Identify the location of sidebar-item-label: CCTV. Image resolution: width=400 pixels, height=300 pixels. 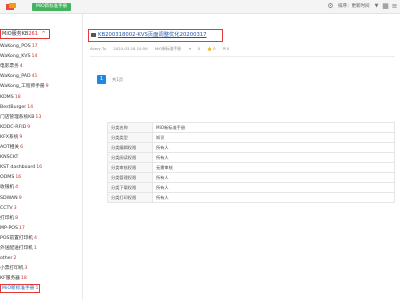
(6, 208).